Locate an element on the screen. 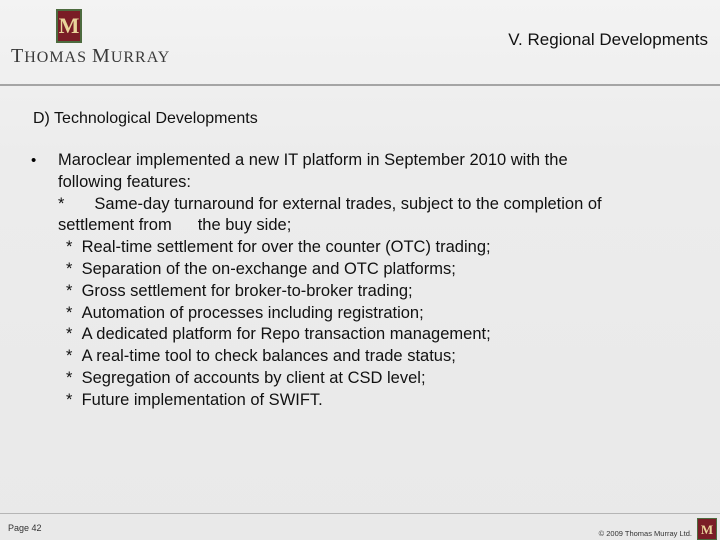  footer-logo-icon: M is located at coordinates (707, 529).